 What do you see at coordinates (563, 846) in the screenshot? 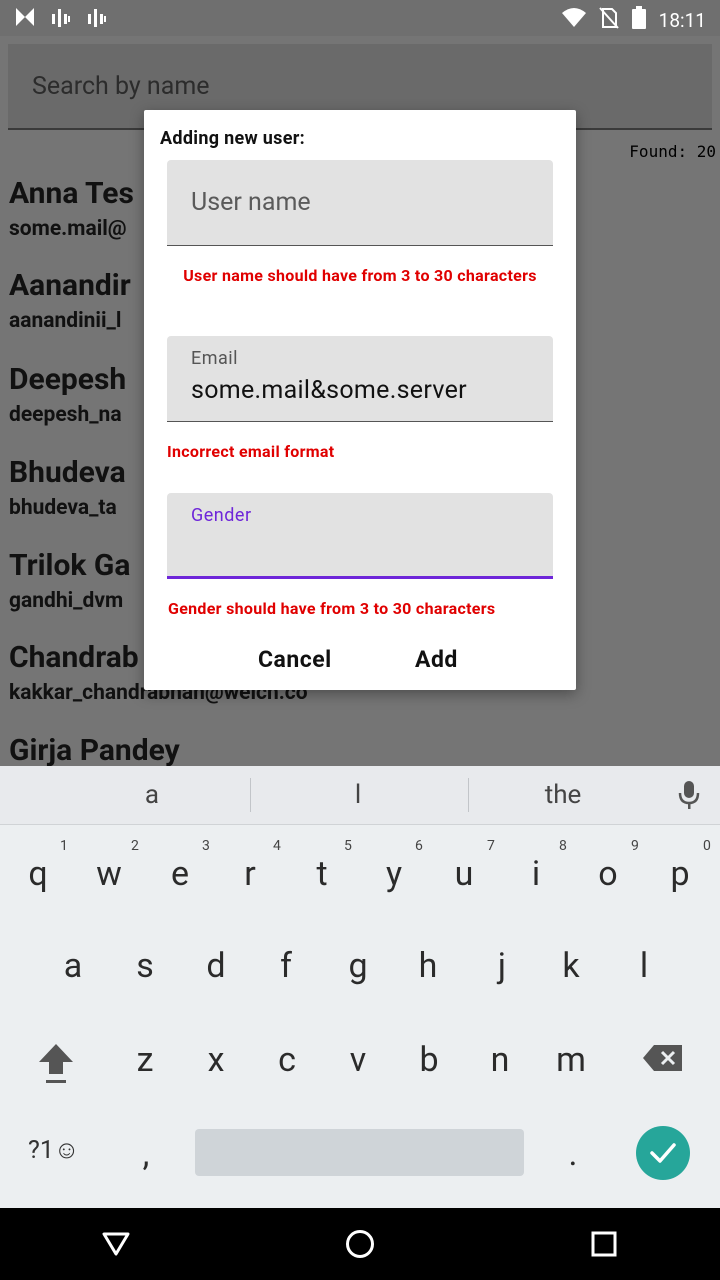
I see `key-hint: 8` at bounding box center [563, 846].